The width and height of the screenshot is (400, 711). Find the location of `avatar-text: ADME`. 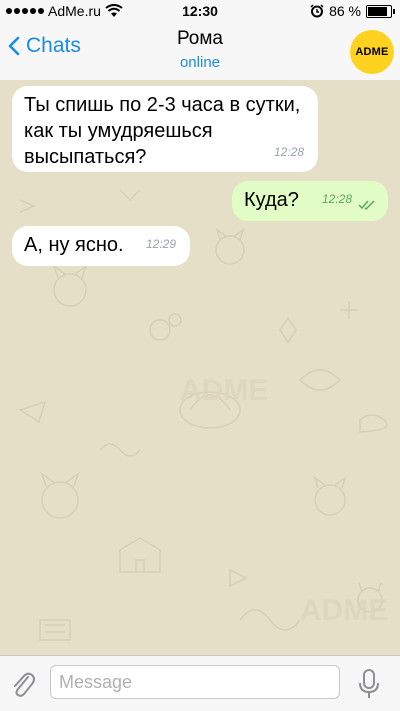

avatar-text: ADME is located at coordinates (372, 52).